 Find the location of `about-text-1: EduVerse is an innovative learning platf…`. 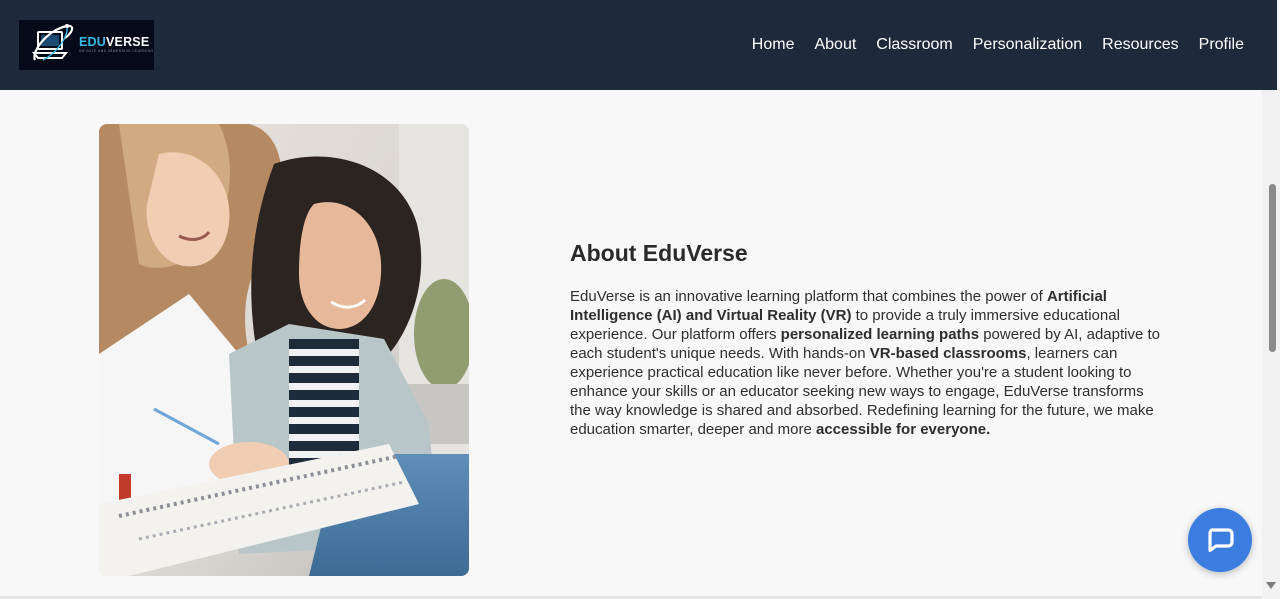

about-text-1: EduVerse is an innovative learning platf… is located at coordinates (808, 296).